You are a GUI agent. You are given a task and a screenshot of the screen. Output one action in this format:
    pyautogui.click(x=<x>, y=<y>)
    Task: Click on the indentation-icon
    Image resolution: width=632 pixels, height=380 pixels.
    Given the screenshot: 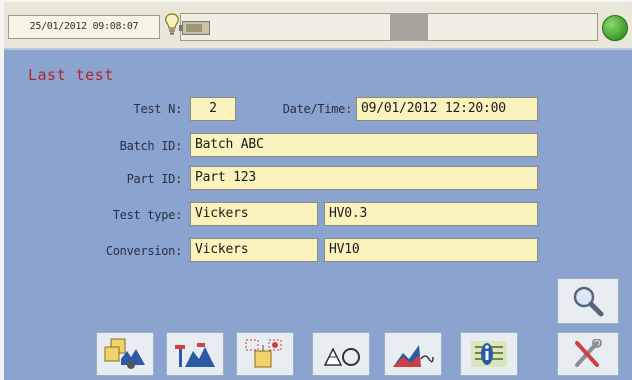 What is the action you would take?
    pyautogui.click(x=341, y=356)
    